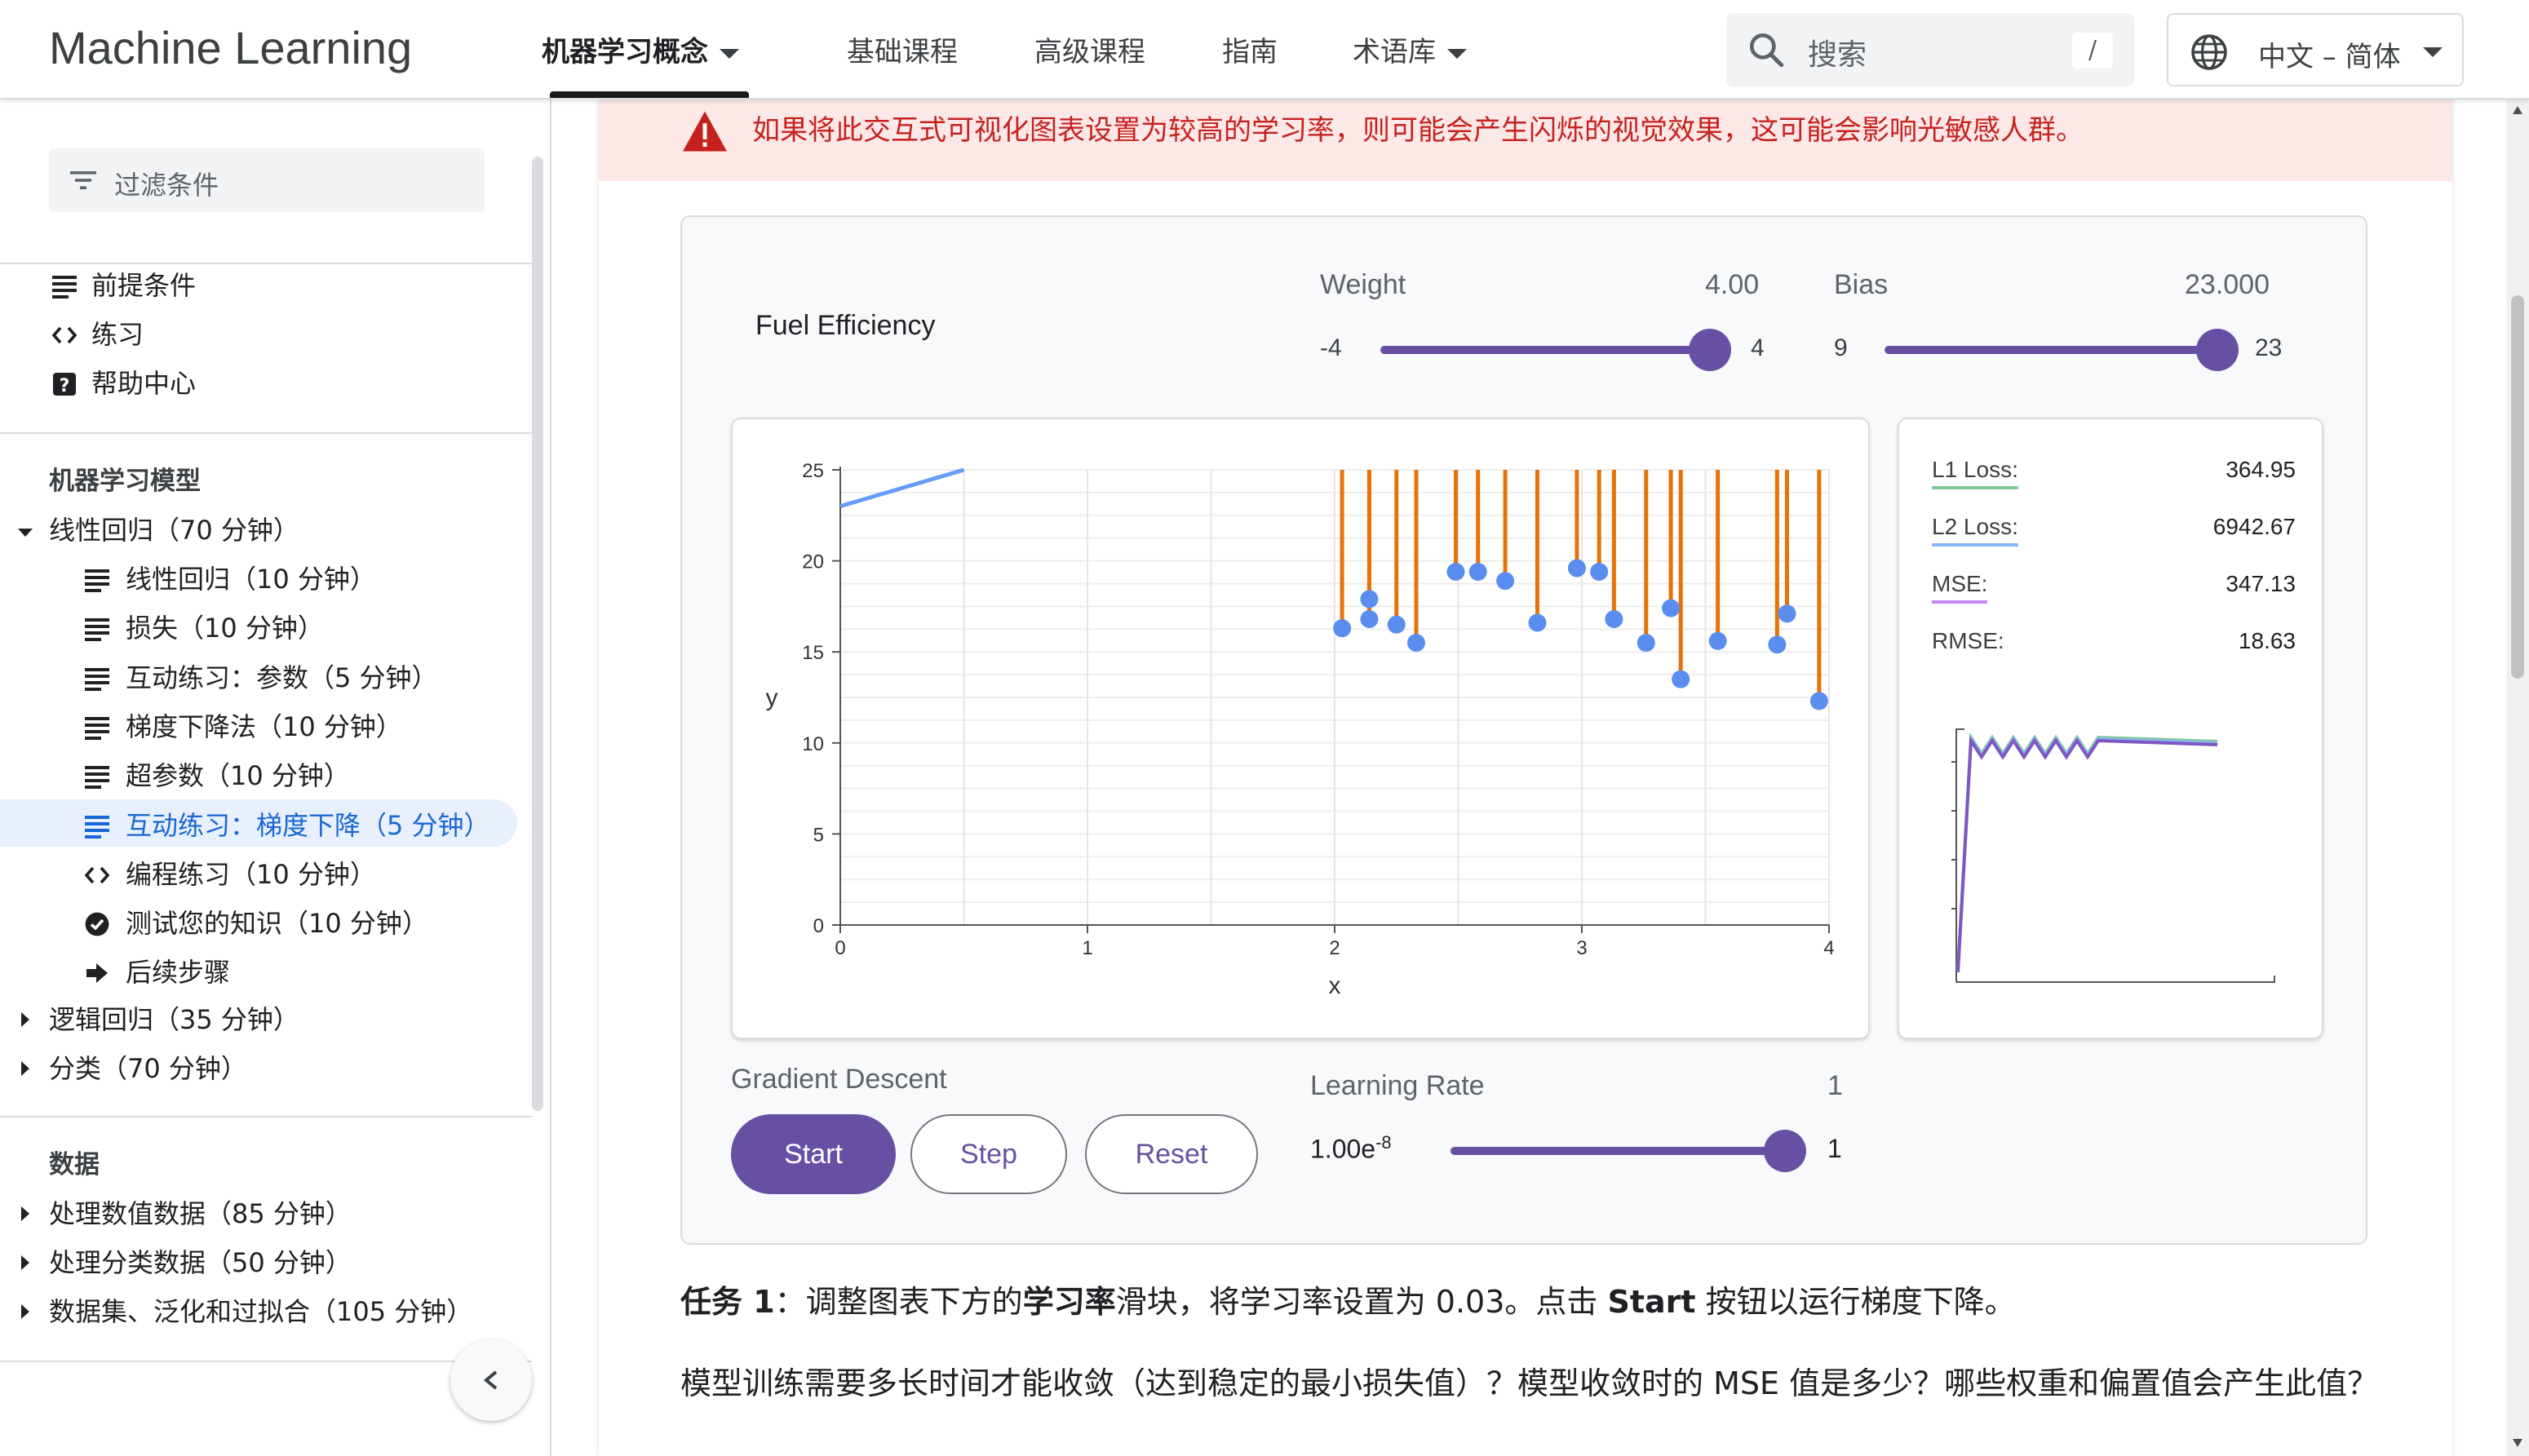 Image resolution: width=2529 pixels, height=1456 pixels. Describe the element at coordinates (2261, 583) in the screenshot. I see `mse-value: 347.13` at that location.